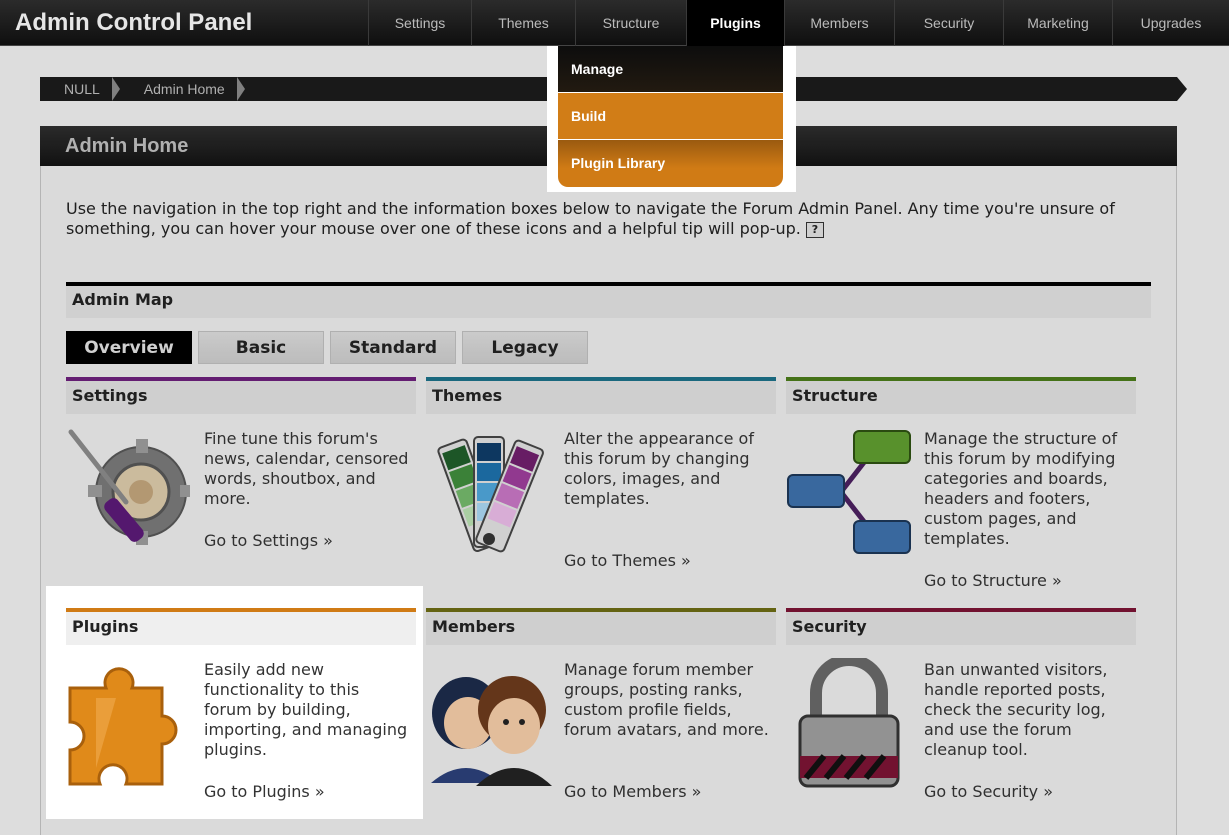 Image resolution: width=1229 pixels, height=835 pixels. Describe the element at coordinates (735, 23) in the screenshot. I see `nav-tab-plugins: Plugins` at that location.